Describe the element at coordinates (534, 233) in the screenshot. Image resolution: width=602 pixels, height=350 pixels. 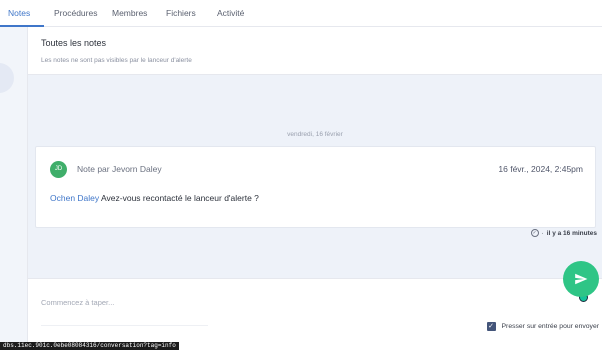
I see `check-circle-icon: ✓` at that location.